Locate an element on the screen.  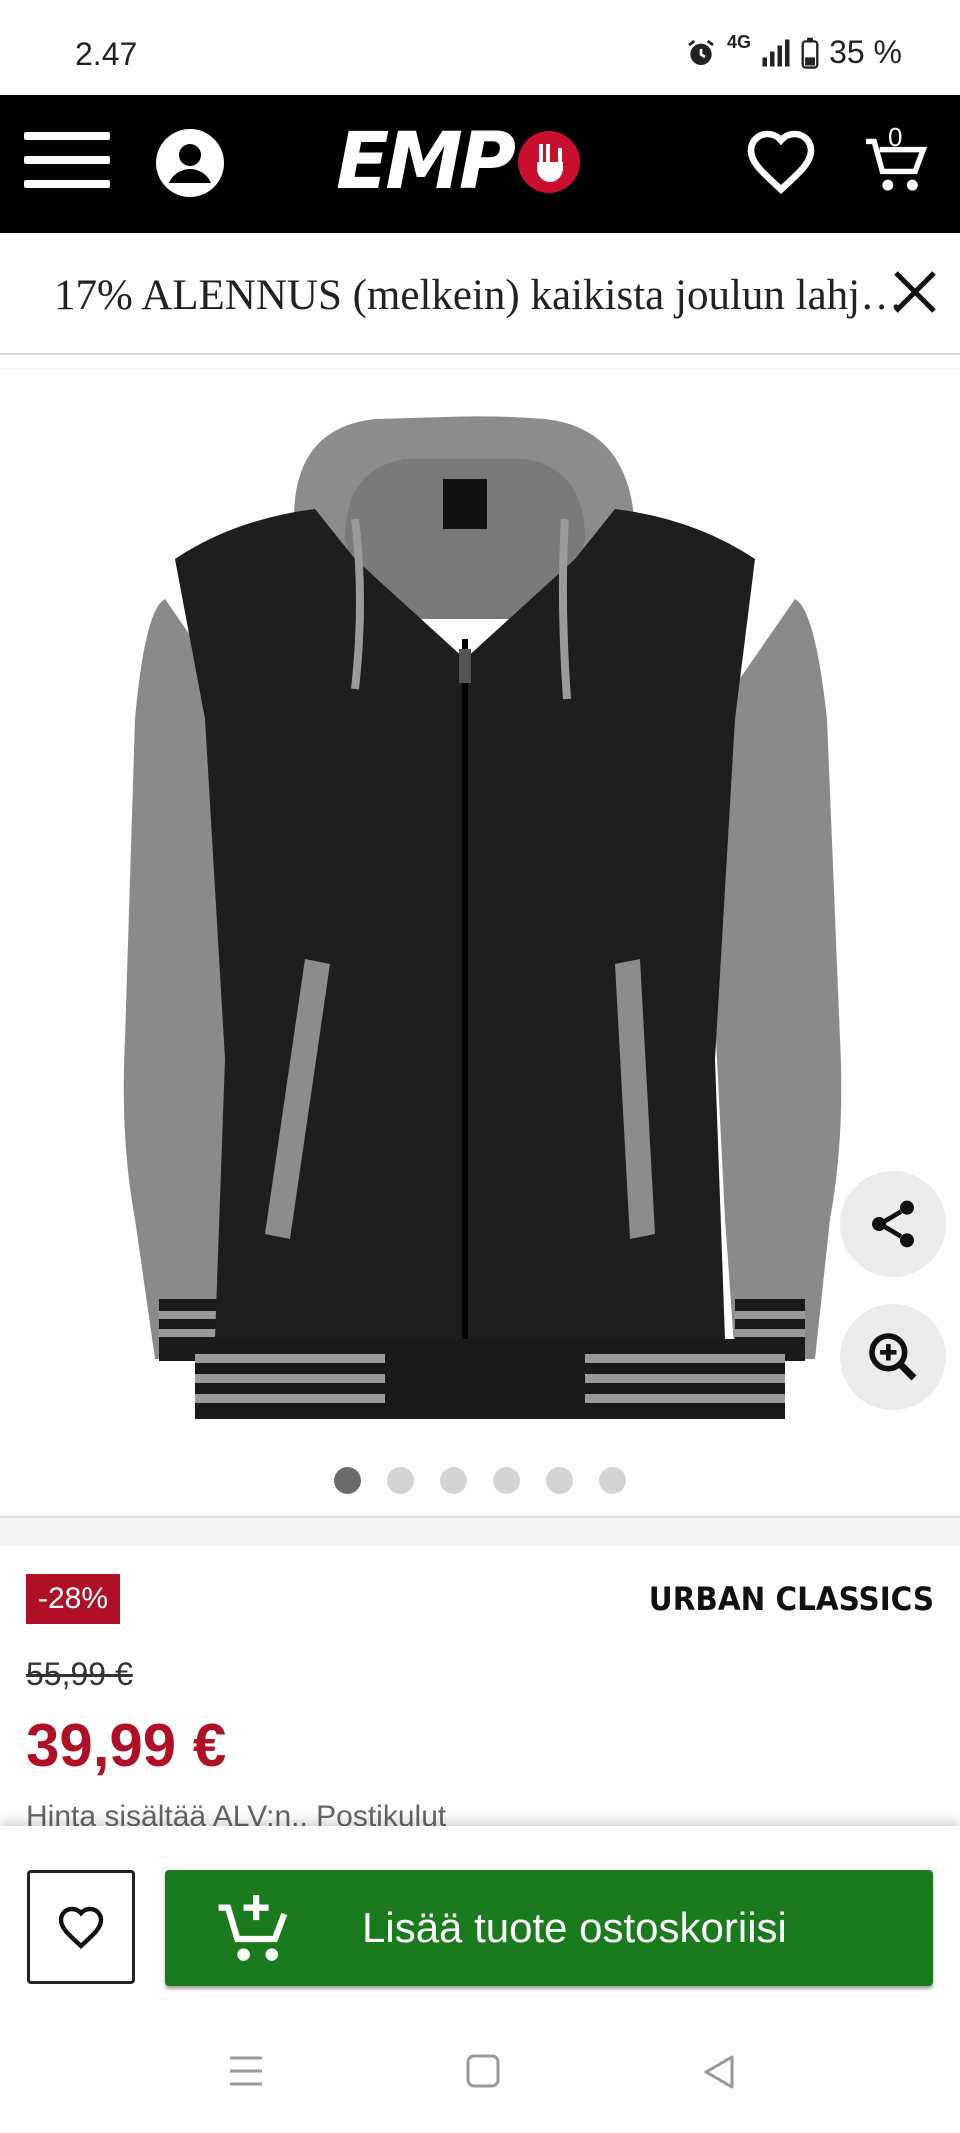
cart-count: 0 is located at coordinates (895, 137).